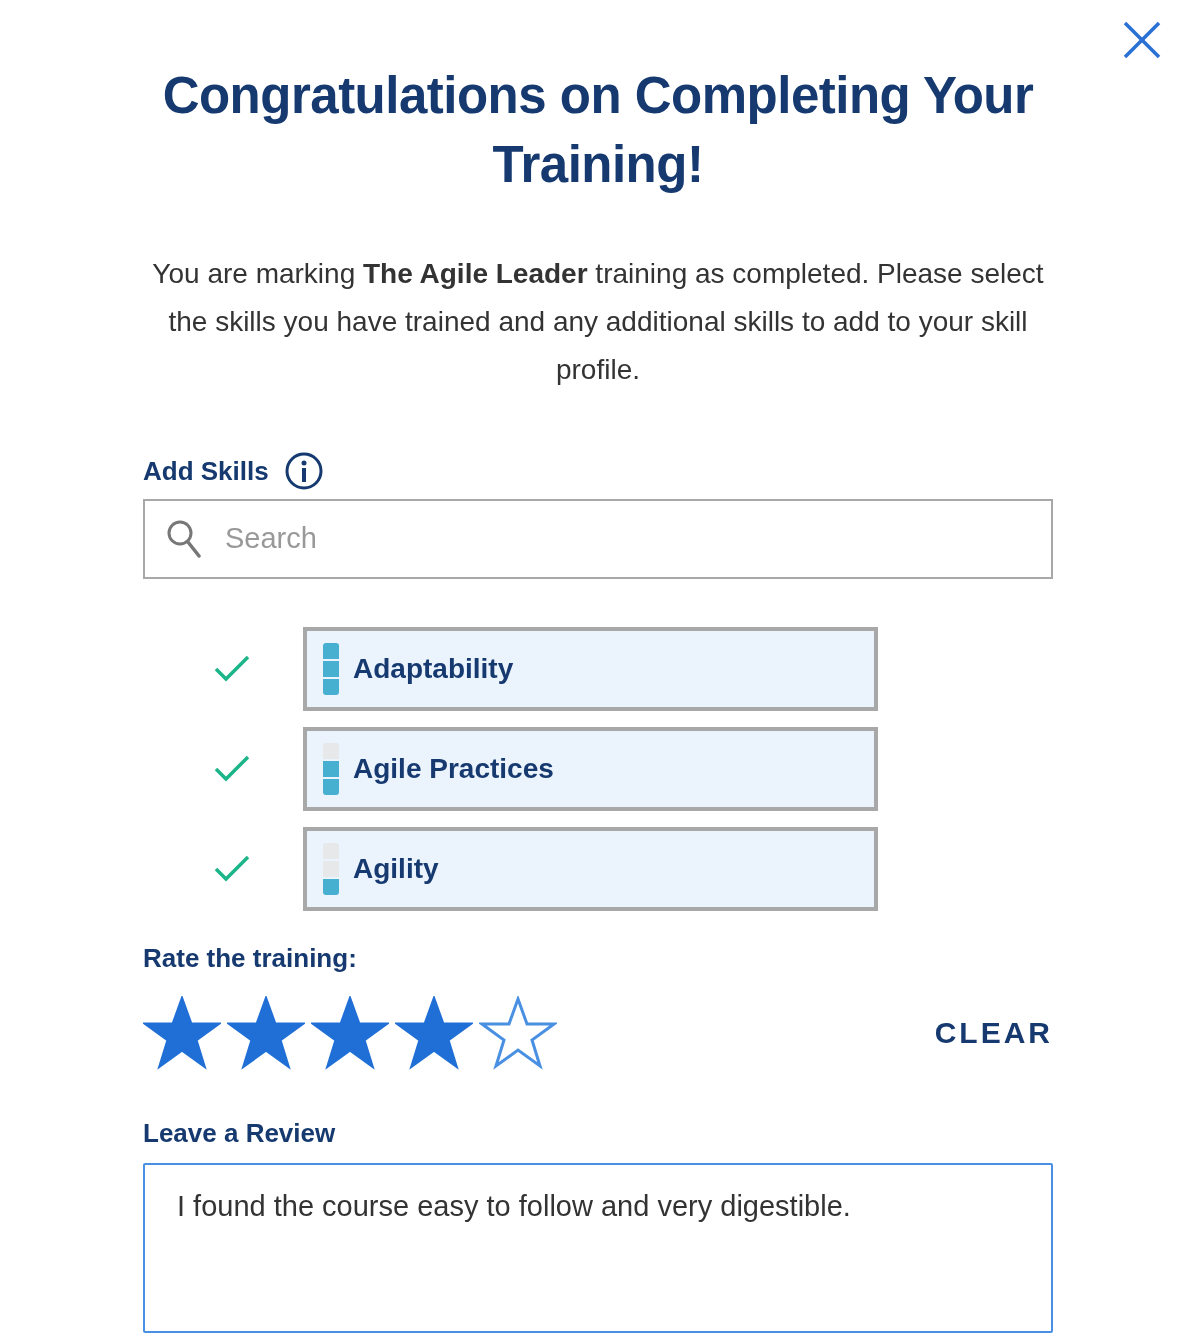 The width and height of the screenshot is (1204, 1333). I want to click on dialog-title: Congratulations on Completing Your Training!, so click(598, 130).